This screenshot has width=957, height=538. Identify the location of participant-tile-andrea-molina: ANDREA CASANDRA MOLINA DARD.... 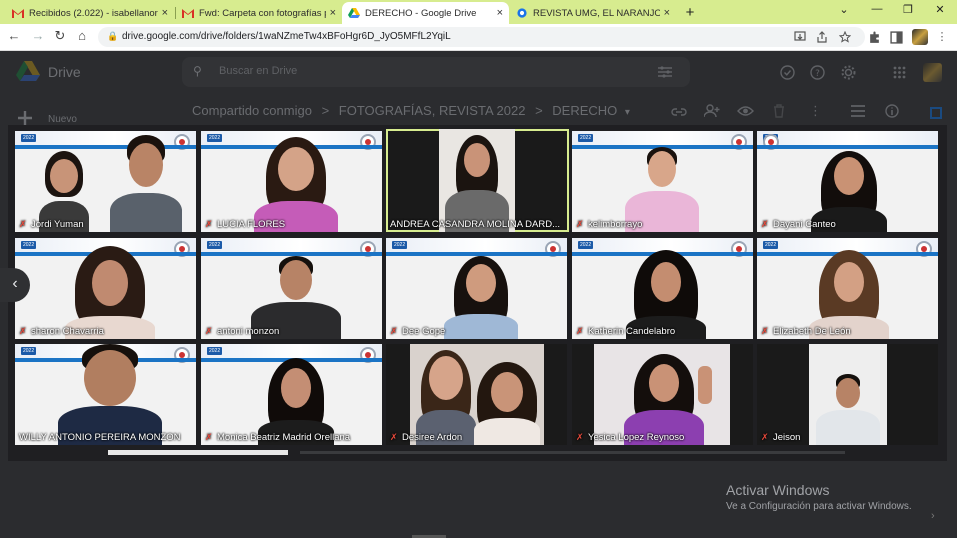
(477, 180).